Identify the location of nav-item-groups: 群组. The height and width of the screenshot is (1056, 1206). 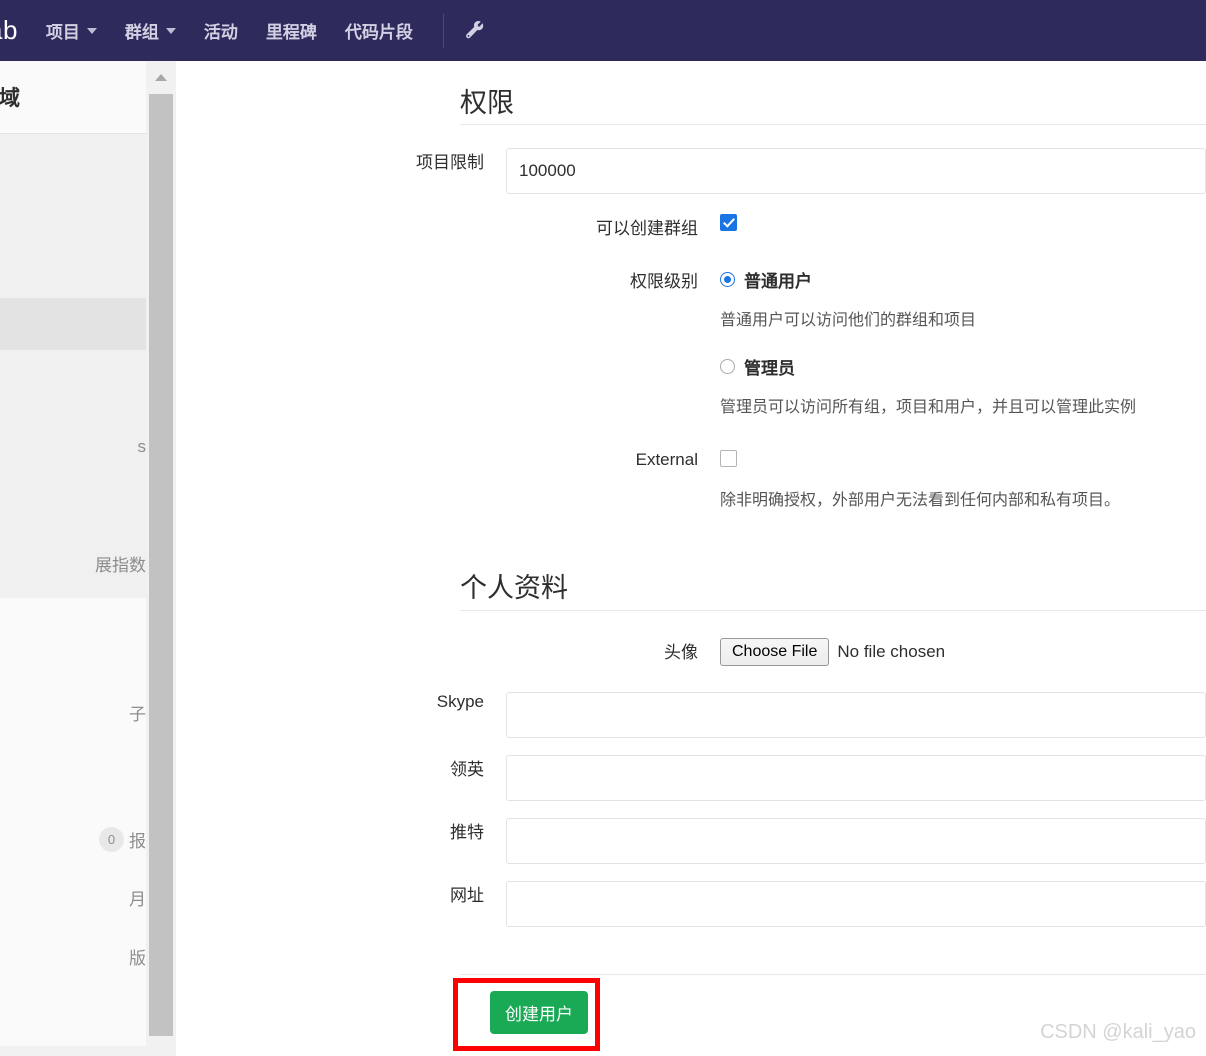
(150, 30).